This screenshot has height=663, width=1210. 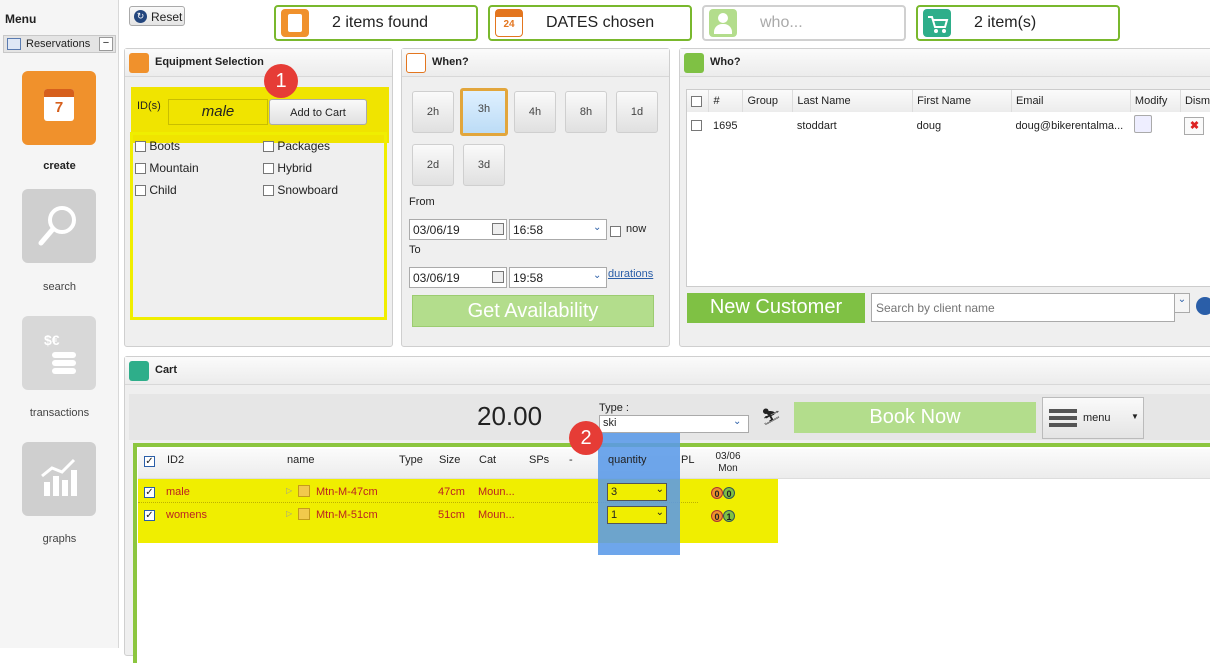 What do you see at coordinates (163, 190) in the screenshot?
I see `child-label: Child` at bounding box center [163, 190].